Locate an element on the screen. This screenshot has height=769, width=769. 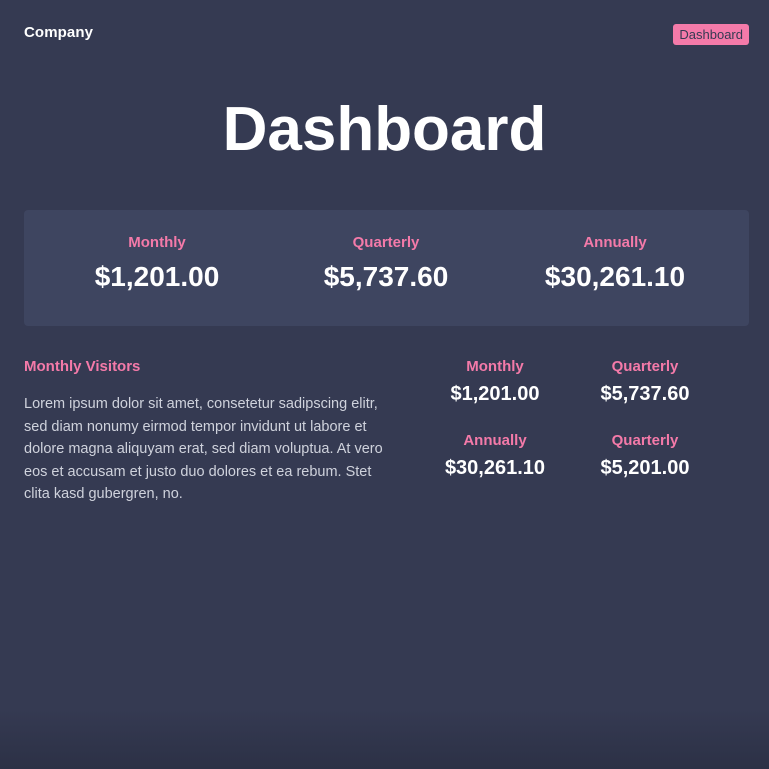
mini-stat-label: Monthly is located at coordinates (495, 366).